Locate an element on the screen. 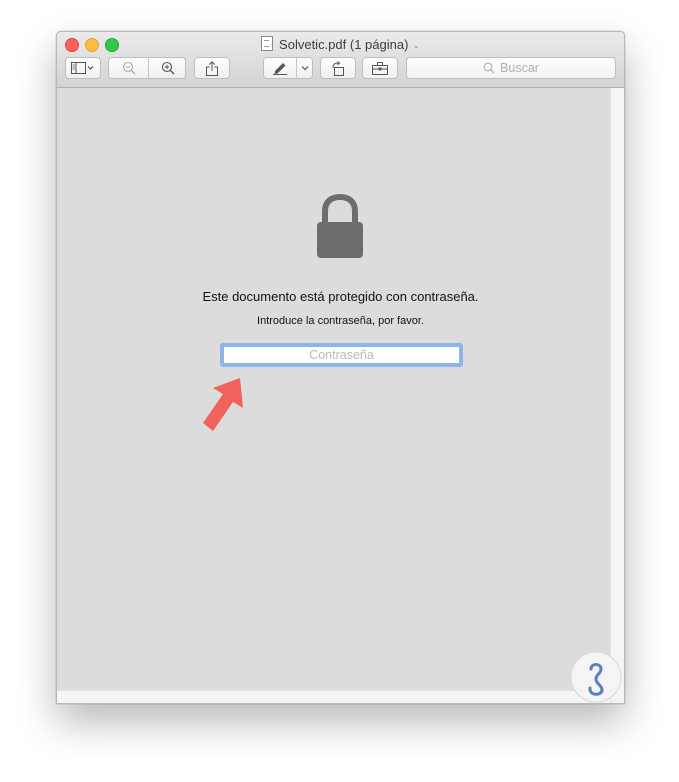 The height and width of the screenshot is (782, 679). markup-button is located at coordinates (280, 68).